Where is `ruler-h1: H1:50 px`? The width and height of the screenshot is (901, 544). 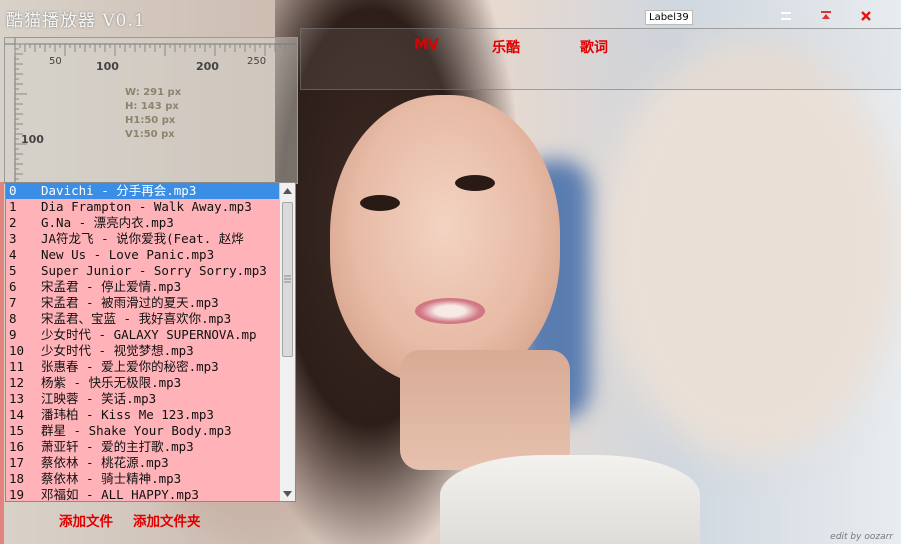 ruler-h1: H1:50 px is located at coordinates (150, 120).